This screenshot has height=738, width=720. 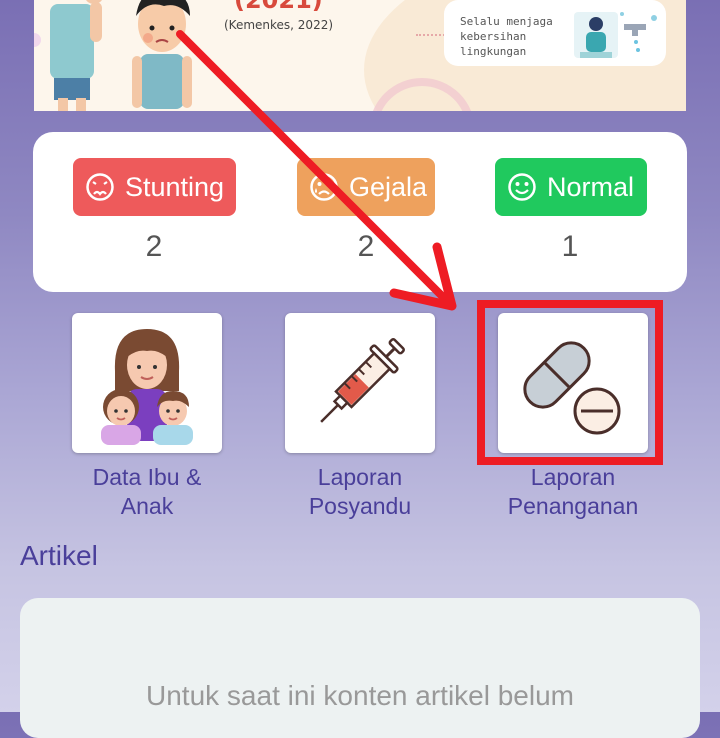 What do you see at coordinates (555, 33) in the screenshot?
I see `hygiene-tip-card: Selalu menjaga kebersihan lingkungan` at bounding box center [555, 33].